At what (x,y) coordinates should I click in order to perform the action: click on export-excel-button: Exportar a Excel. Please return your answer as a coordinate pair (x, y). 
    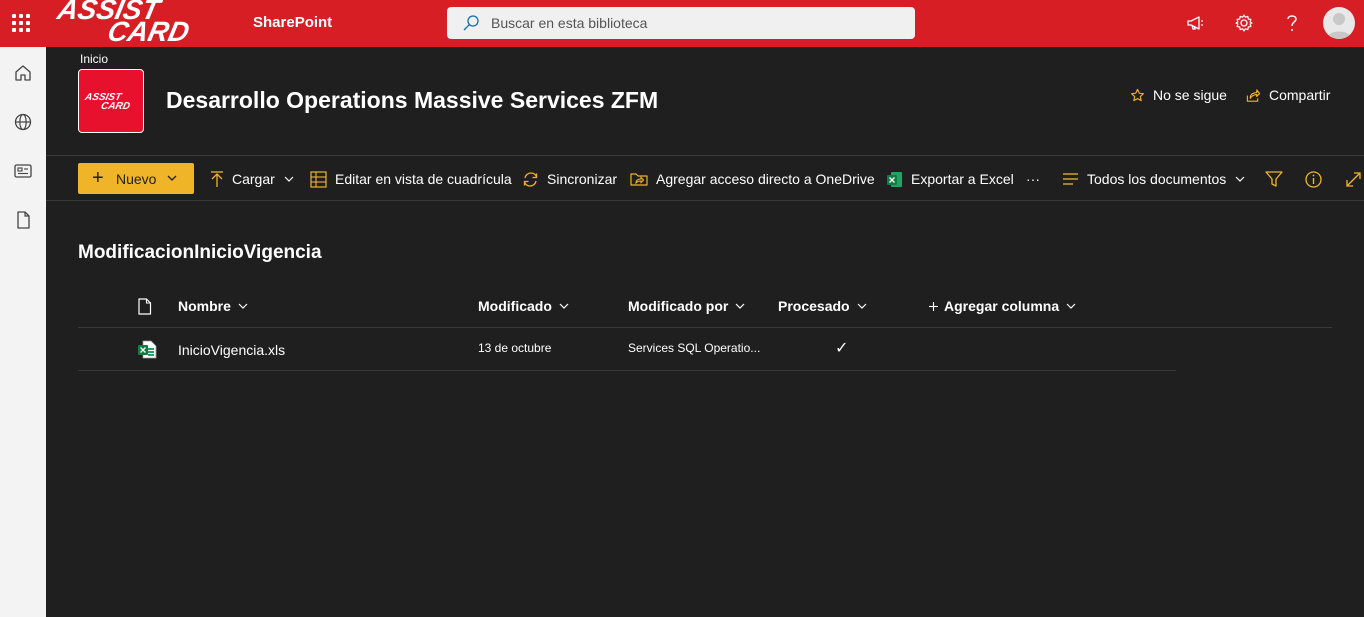
    Looking at the image, I should click on (950, 179).